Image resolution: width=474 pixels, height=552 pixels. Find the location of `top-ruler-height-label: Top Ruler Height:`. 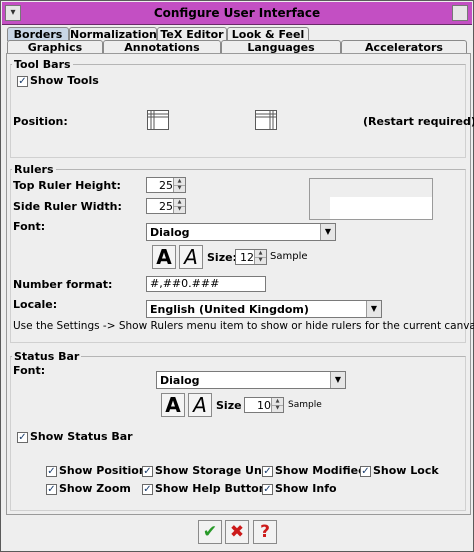

top-ruler-height-label: Top Ruler Height: is located at coordinates (67, 185).